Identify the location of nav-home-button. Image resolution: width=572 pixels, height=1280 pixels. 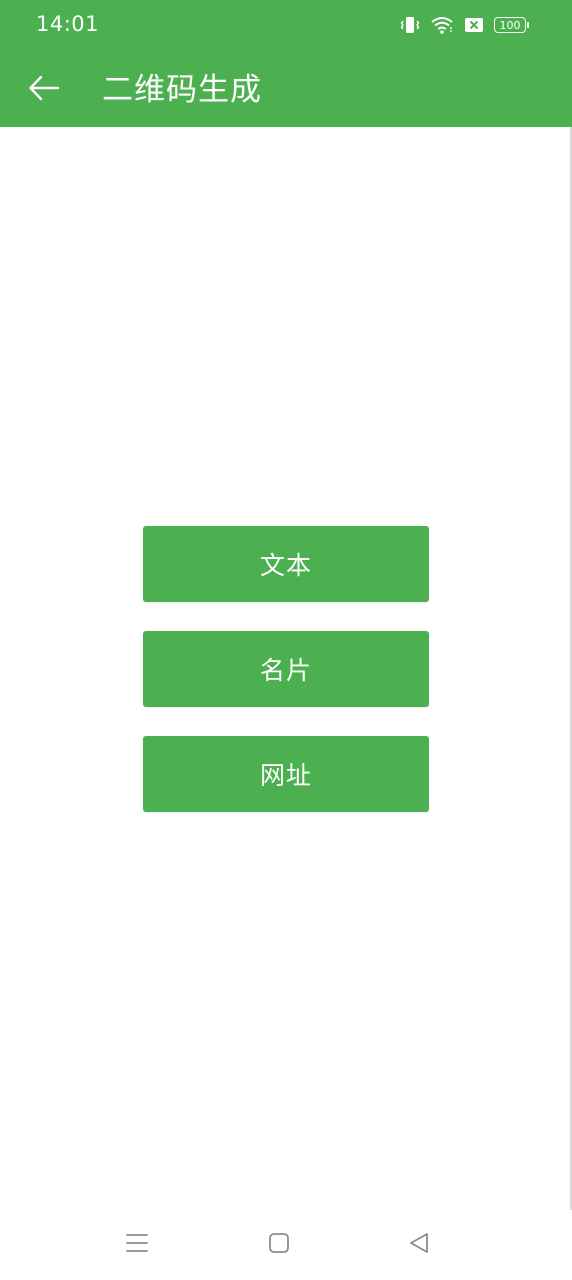
(279, 1245).